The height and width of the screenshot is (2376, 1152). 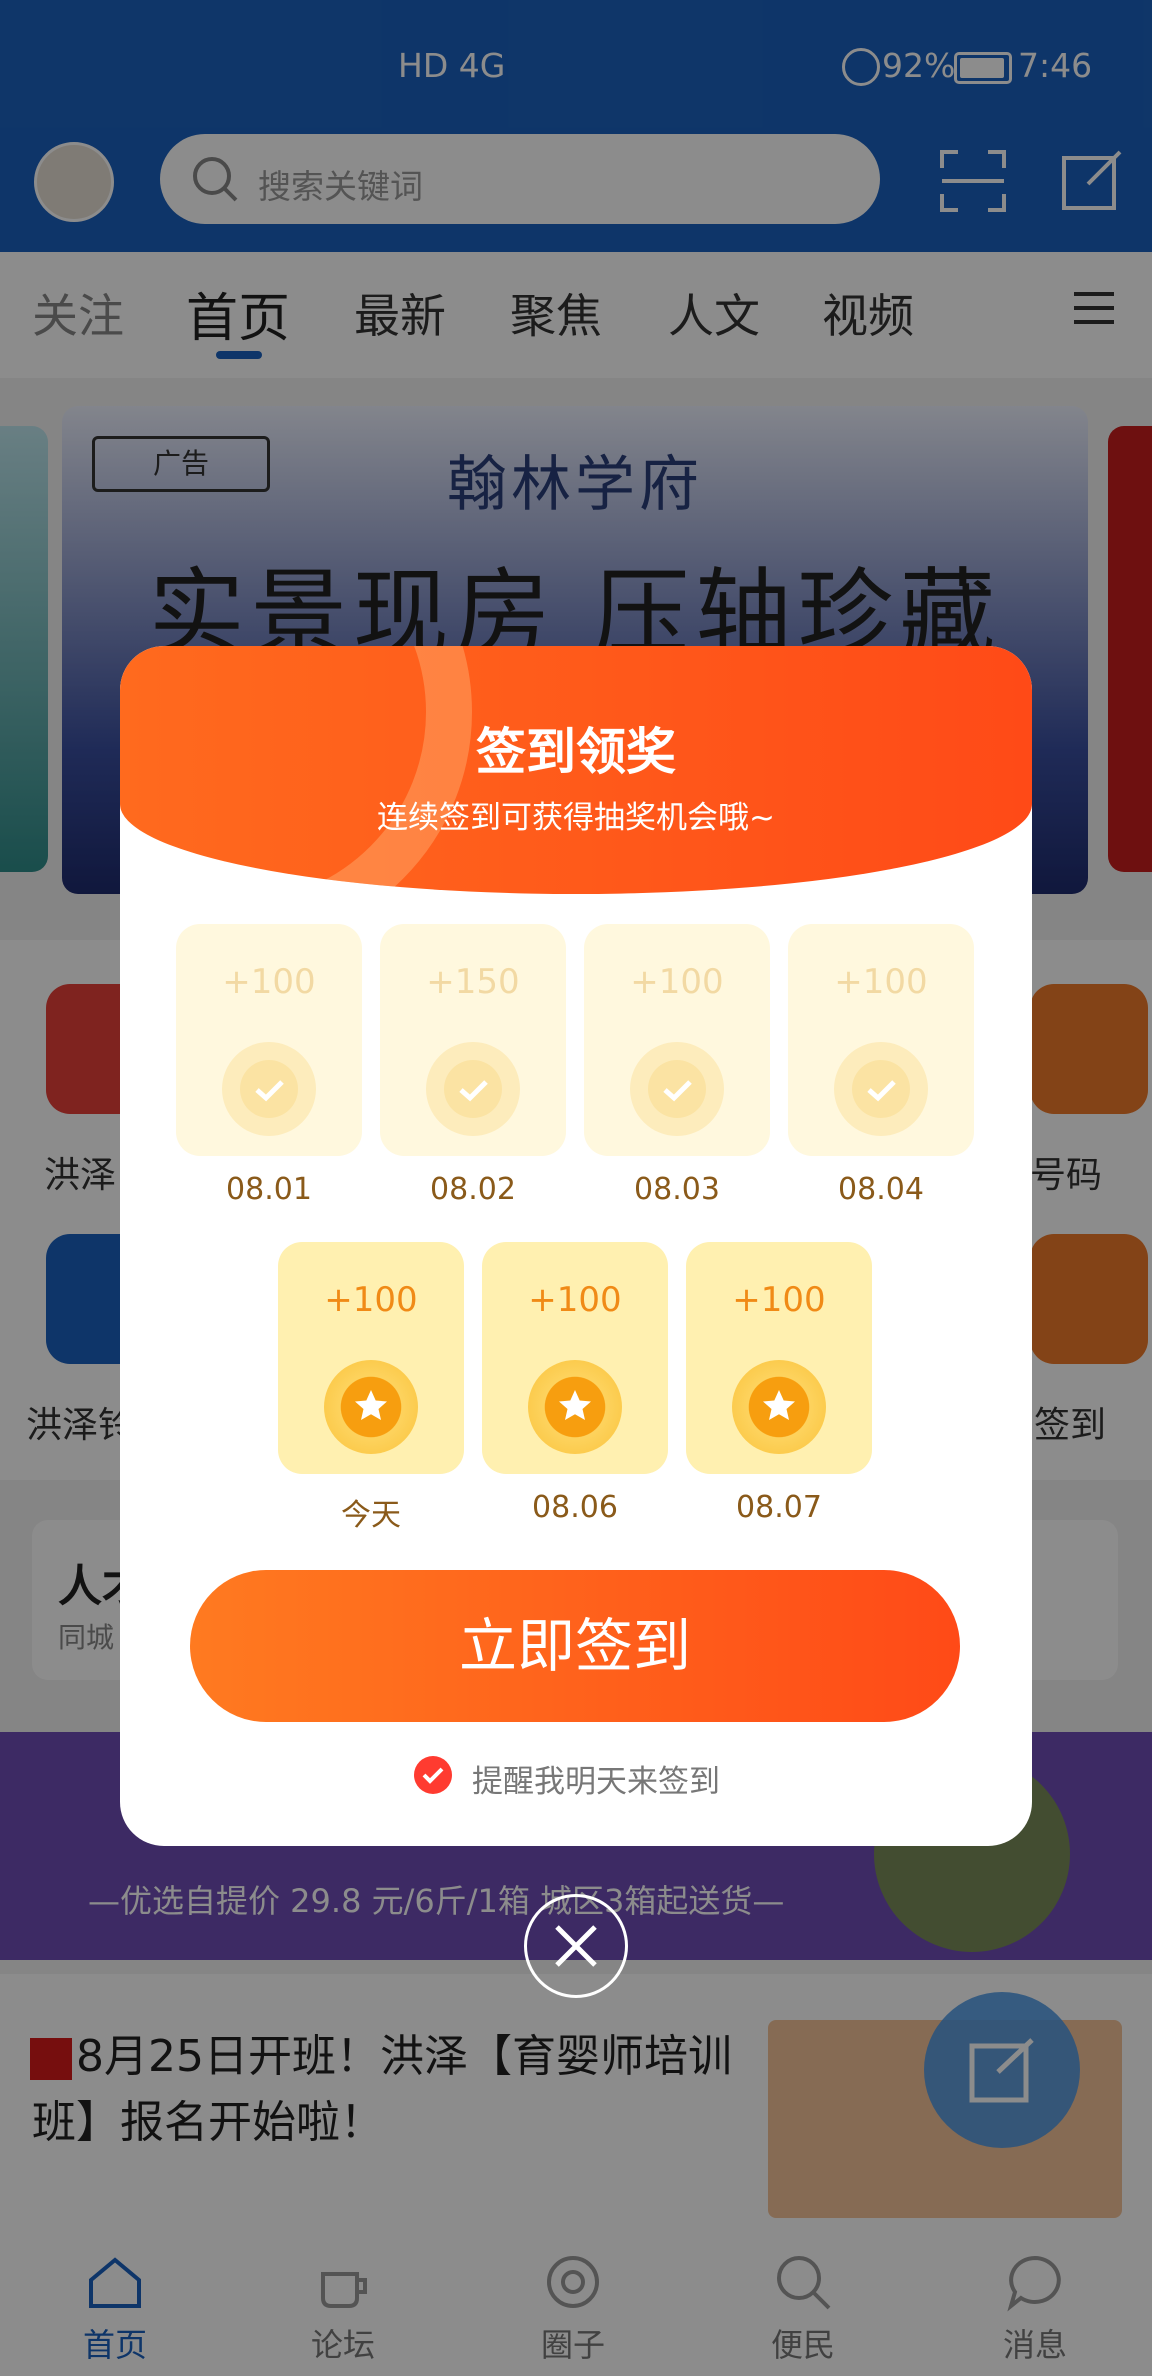 I want to click on checkbox-checked-icon, so click(x=433, y=1775).